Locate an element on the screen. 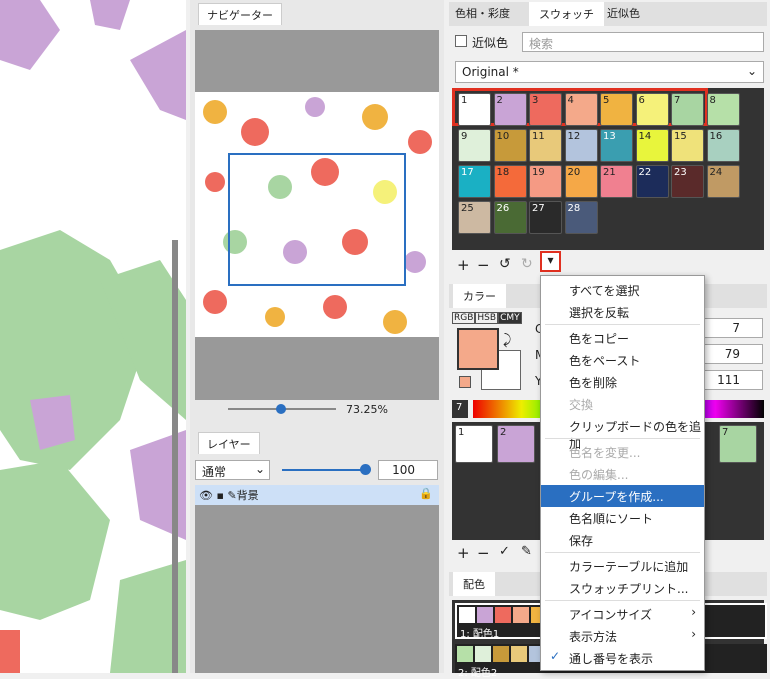 This screenshot has width=770, height=679. small-fg-swatch is located at coordinates (465, 382).